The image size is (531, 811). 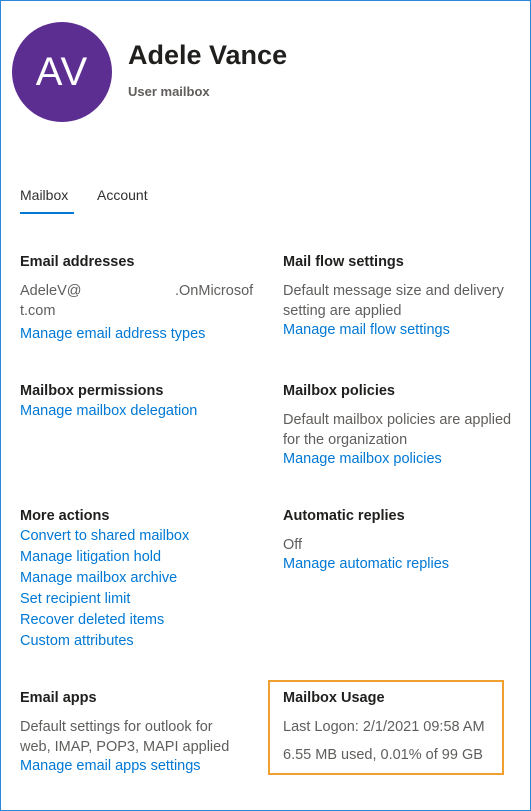 I want to click on email-apps-heading: Email apps, so click(x=58, y=698).